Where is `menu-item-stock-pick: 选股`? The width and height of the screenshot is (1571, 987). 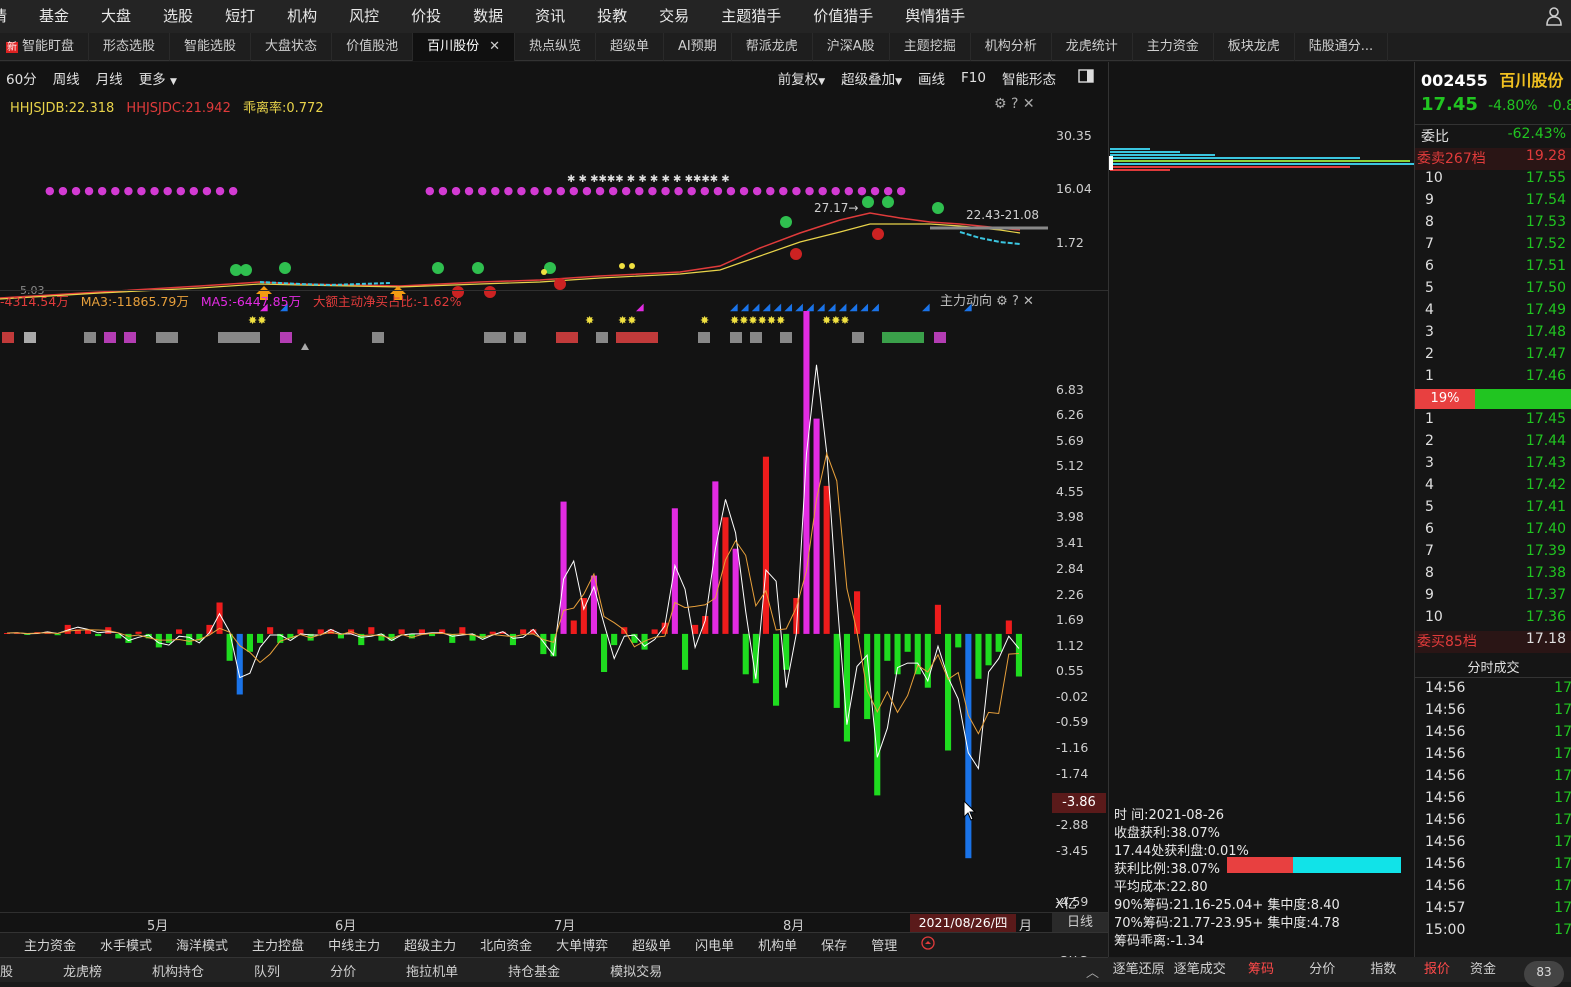
menu-item-stock-pick: 选股 is located at coordinates (178, 16).